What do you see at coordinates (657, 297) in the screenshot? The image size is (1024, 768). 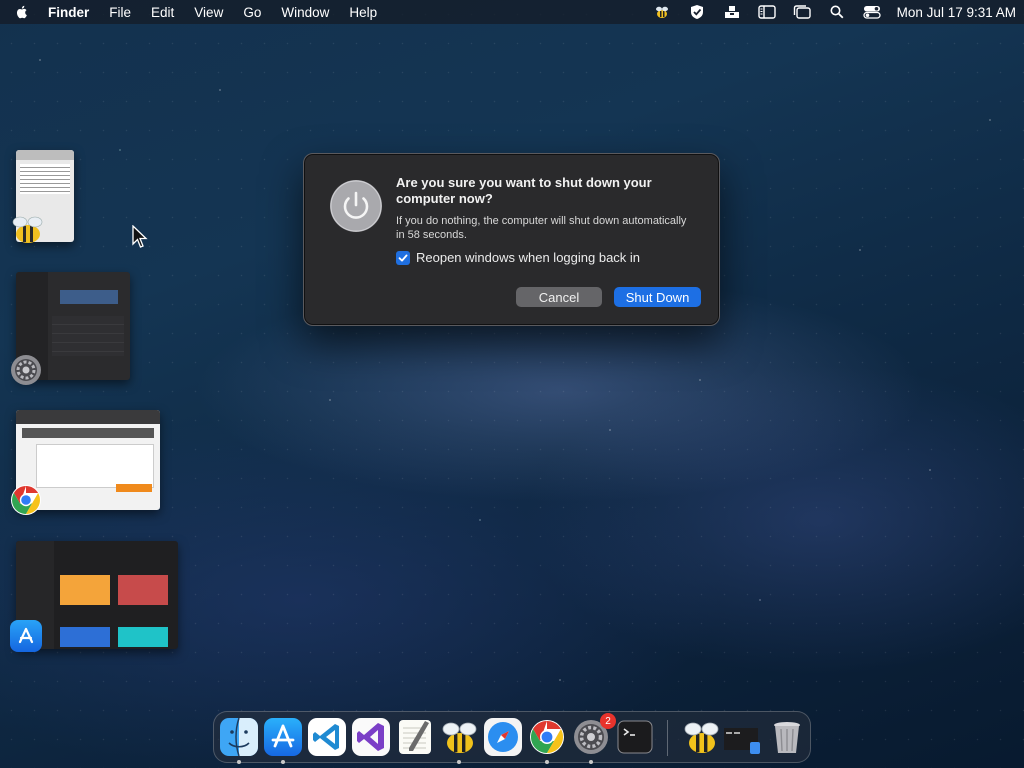 I see `shut-down-button: Shut Down` at bounding box center [657, 297].